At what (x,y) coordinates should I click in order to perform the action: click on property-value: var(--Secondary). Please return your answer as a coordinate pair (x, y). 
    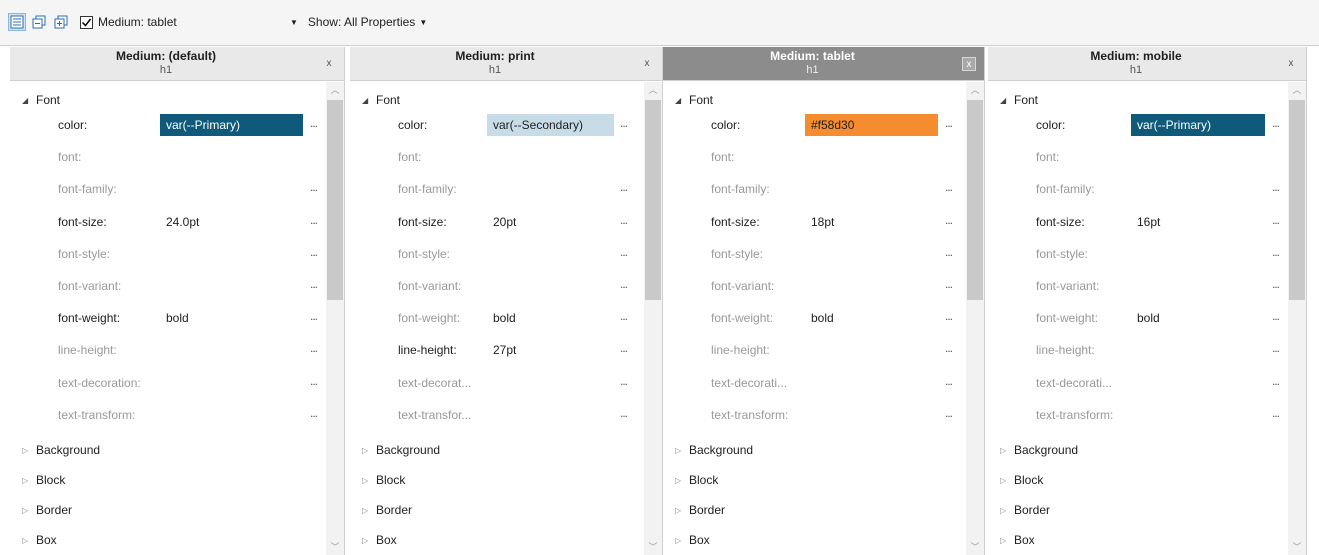
    Looking at the image, I should click on (550, 125).